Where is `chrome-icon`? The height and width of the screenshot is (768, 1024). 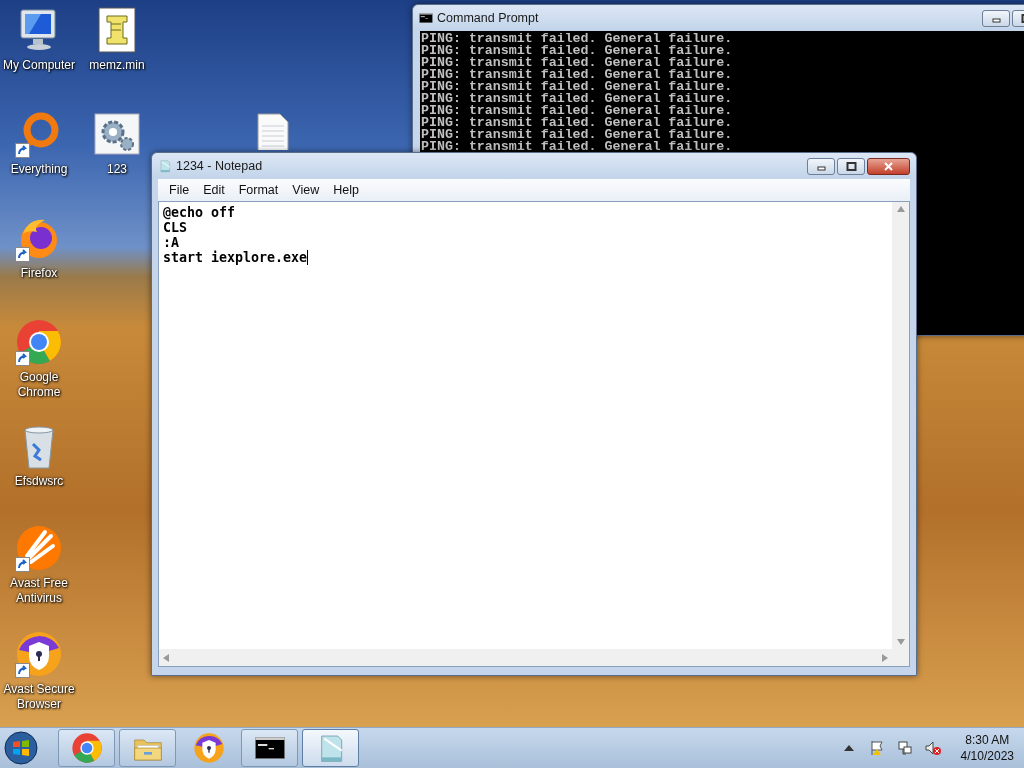
chrome-icon is located at coordinates (86, 748).